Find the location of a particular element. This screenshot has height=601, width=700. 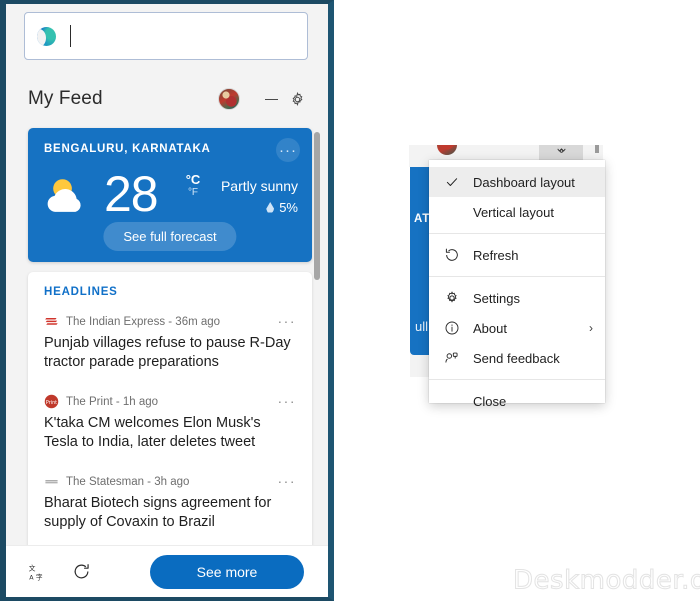

translate-icon: 文 A 字 is located at coordinates (35, 572).